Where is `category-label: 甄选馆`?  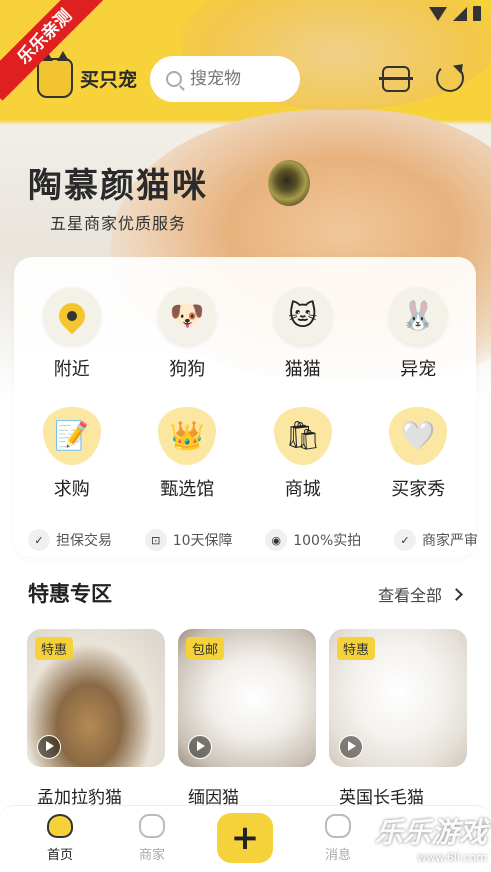 category-label: 甄选馆 is located at coordinates (187, 489).